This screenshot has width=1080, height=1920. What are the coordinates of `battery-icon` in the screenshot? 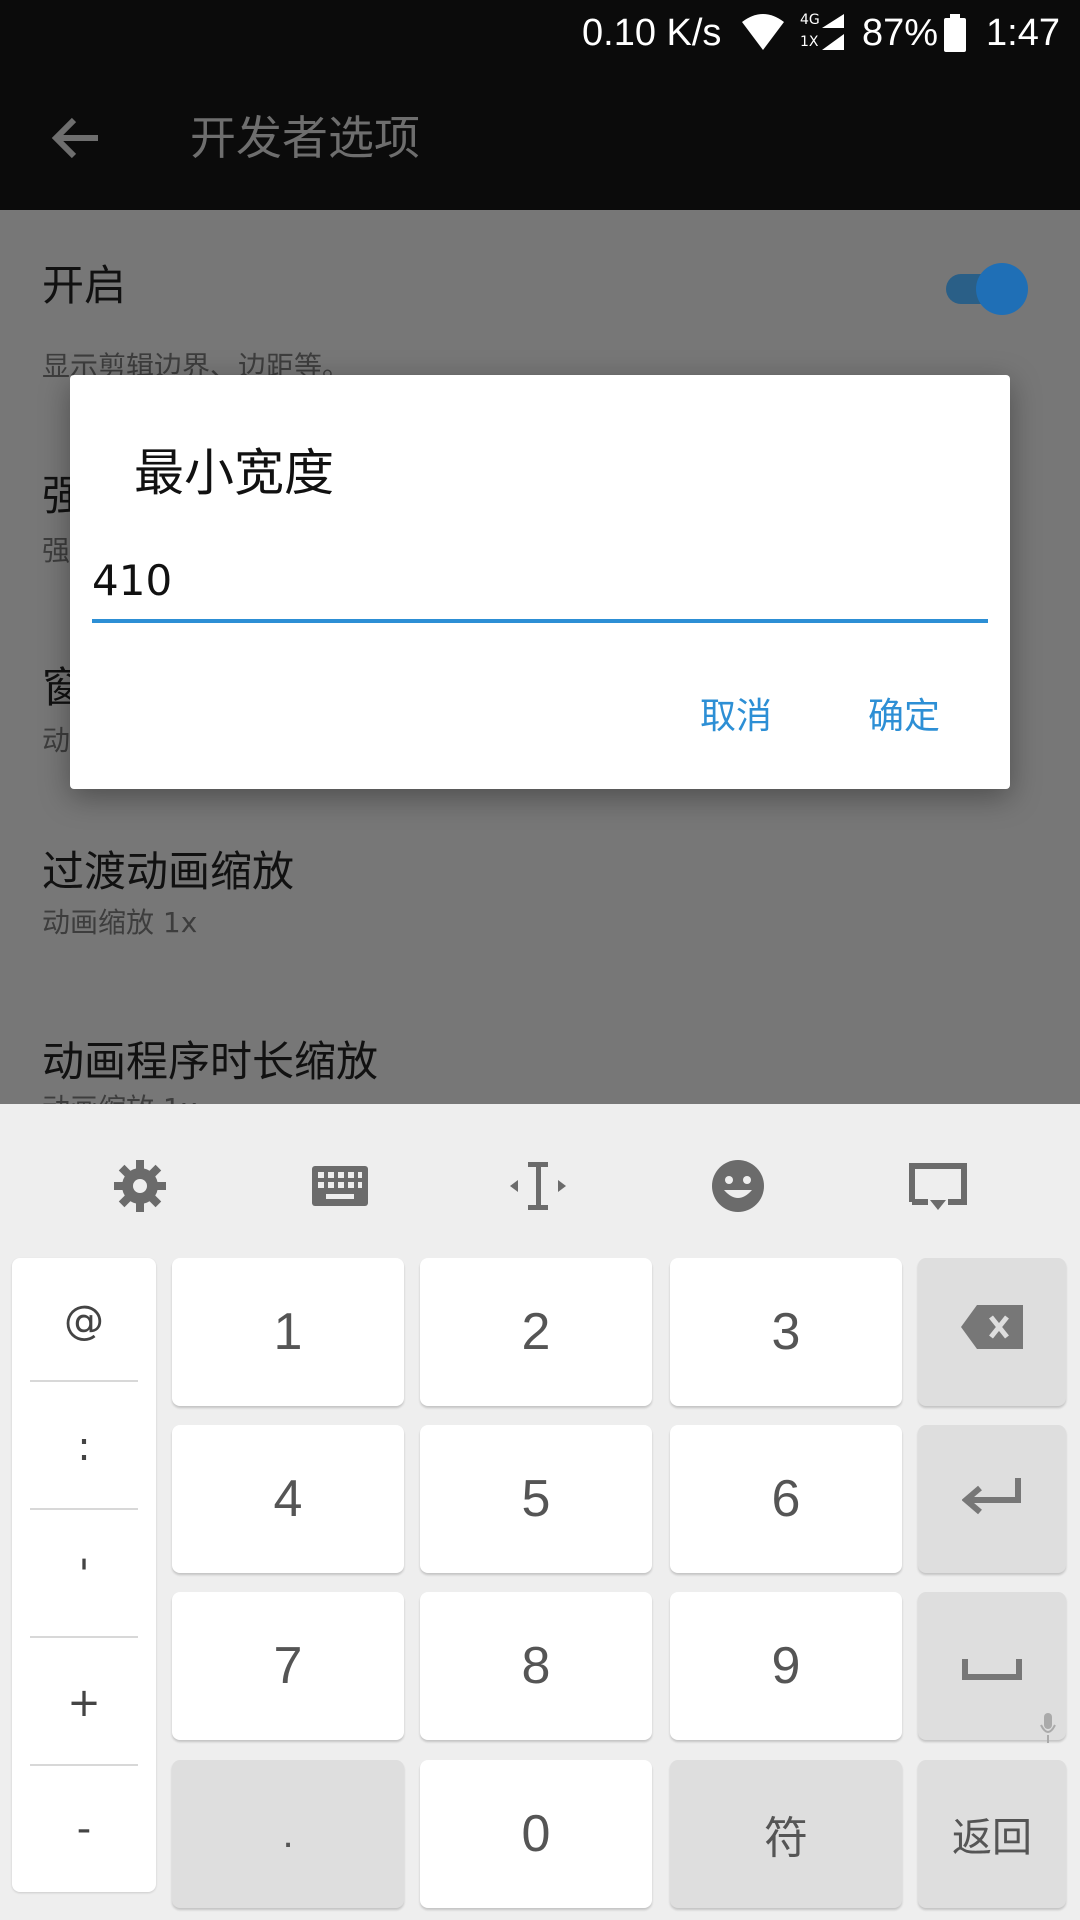 It's located at (955, 33).